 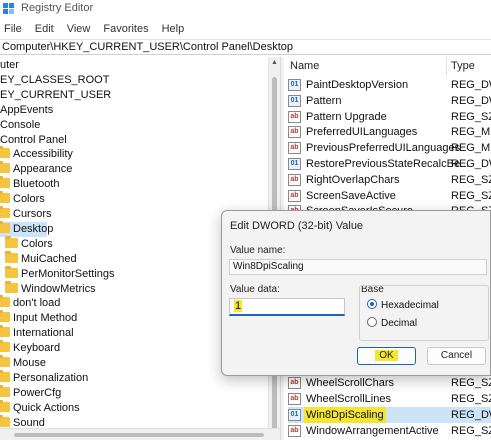 What do you see at coordinates (389, 148) in the screenshot?
I see `value-row: ab PreviousPreferredUILanguagesREG_MUI` at bounding box center [389, 148].